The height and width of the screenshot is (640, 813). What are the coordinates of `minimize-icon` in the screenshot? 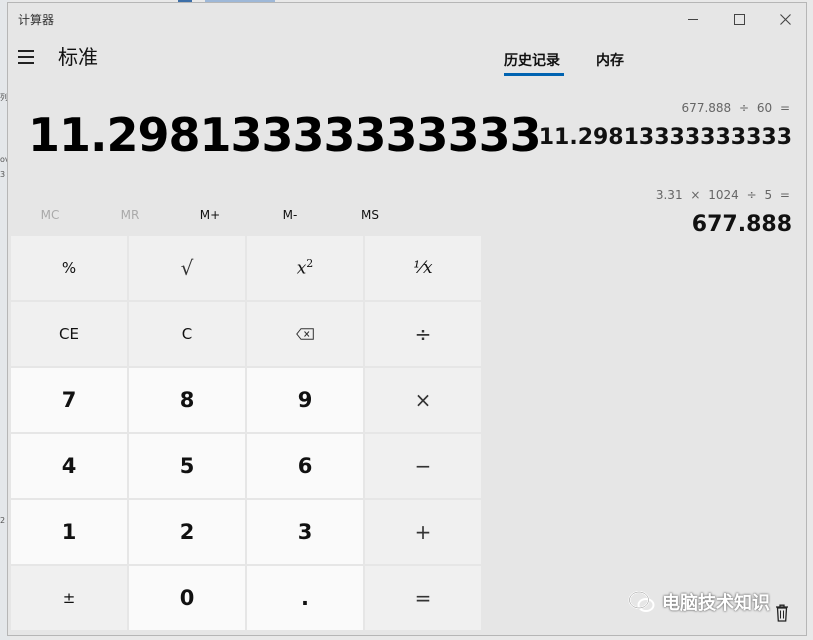 It's located at (693, 19).